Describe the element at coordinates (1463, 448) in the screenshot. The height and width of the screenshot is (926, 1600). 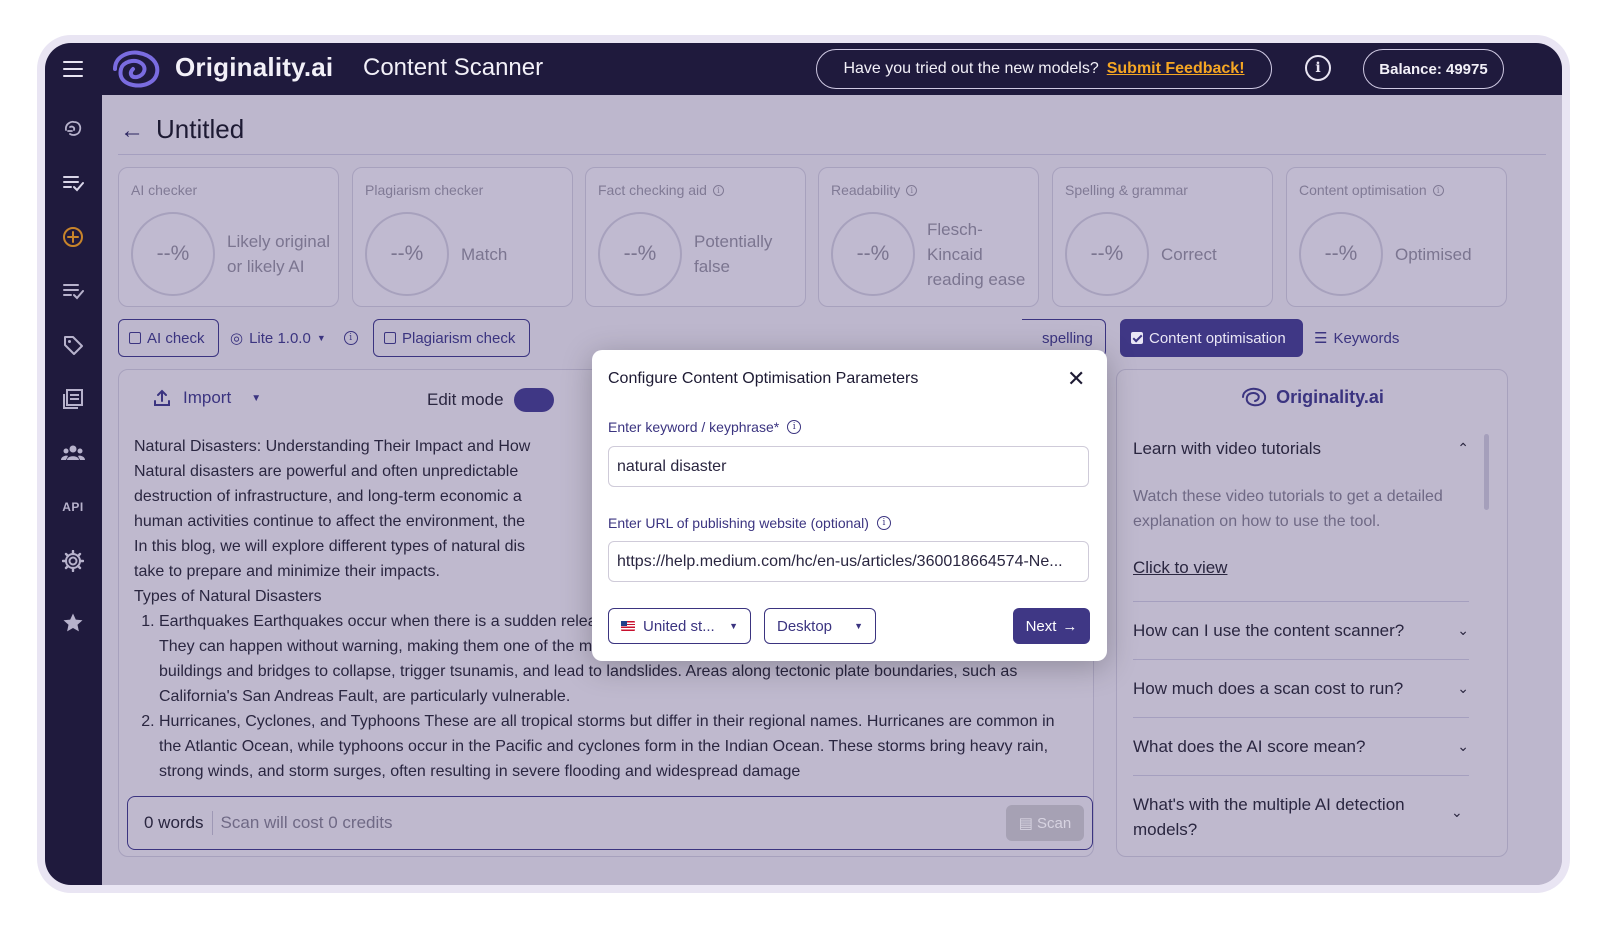
I see `chevron-up-icon: ⌃` at that location.